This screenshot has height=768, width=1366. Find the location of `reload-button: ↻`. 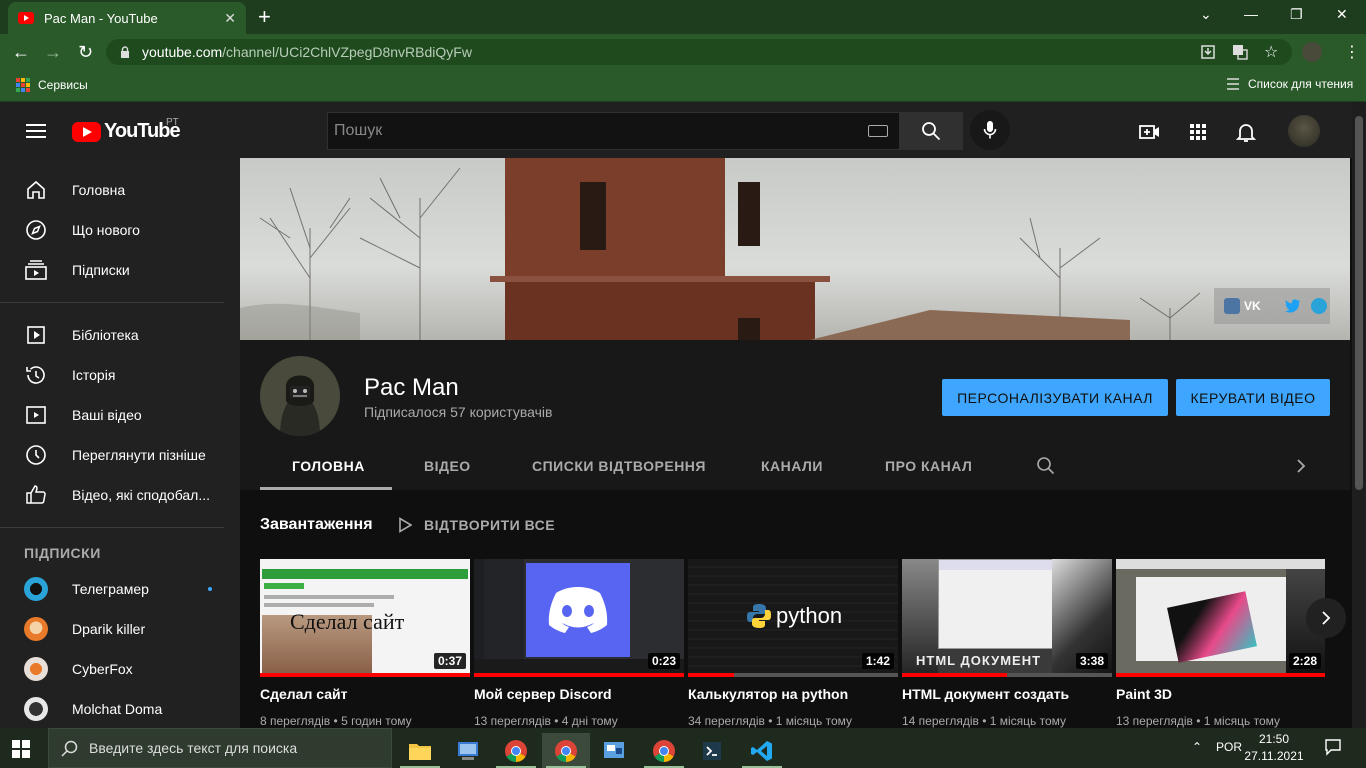

reload-button: ↻ is located at coordinates (85, 52).